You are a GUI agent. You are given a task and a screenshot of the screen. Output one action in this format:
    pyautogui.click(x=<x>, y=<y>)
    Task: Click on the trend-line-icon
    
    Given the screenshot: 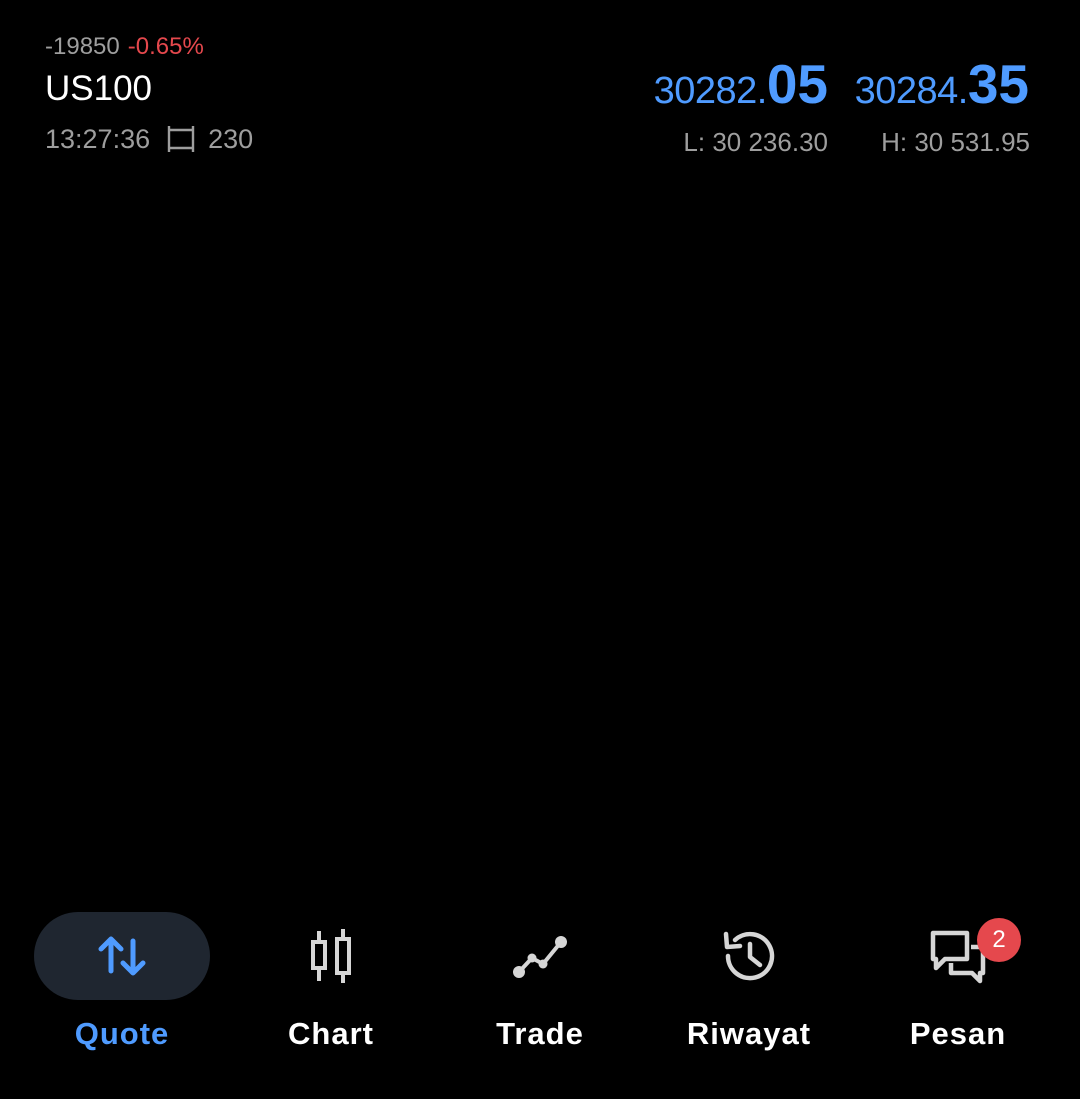 What is the action you would take?
    pyautogui.click(x=540, y=957)
    